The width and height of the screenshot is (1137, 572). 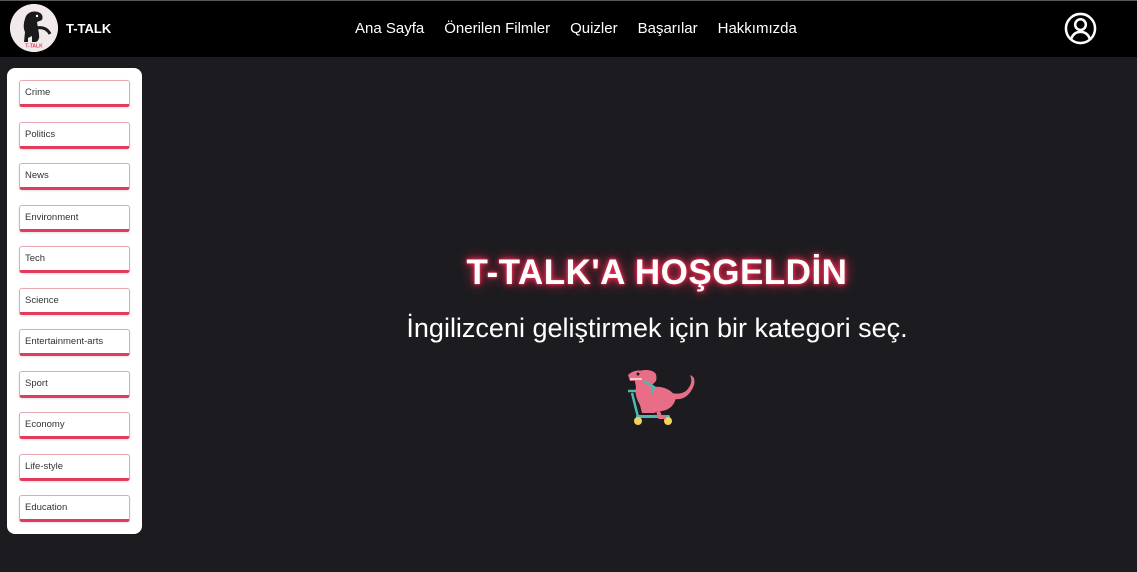 I want to click on category-button-news: News, so click(x=74, y=176).